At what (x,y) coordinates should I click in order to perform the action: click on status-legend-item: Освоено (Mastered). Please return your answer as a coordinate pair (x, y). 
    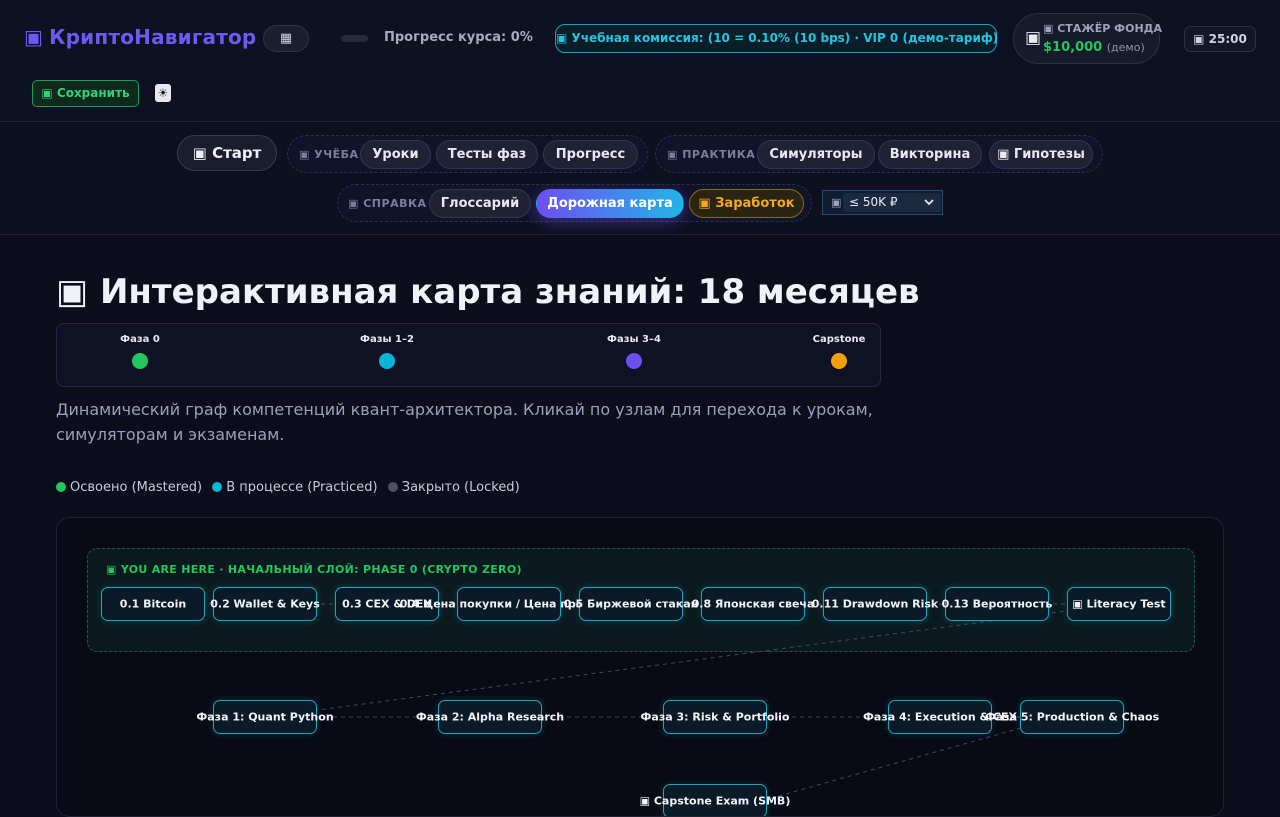
    Looking at the image, I should click on (129, 487).